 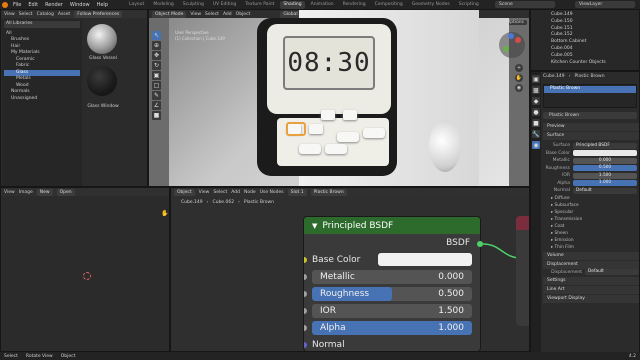 What do you see at coordinates (195, 14) in the screenshot?
I see `viewport-menu-view: View` at bounding box center [195, 14].